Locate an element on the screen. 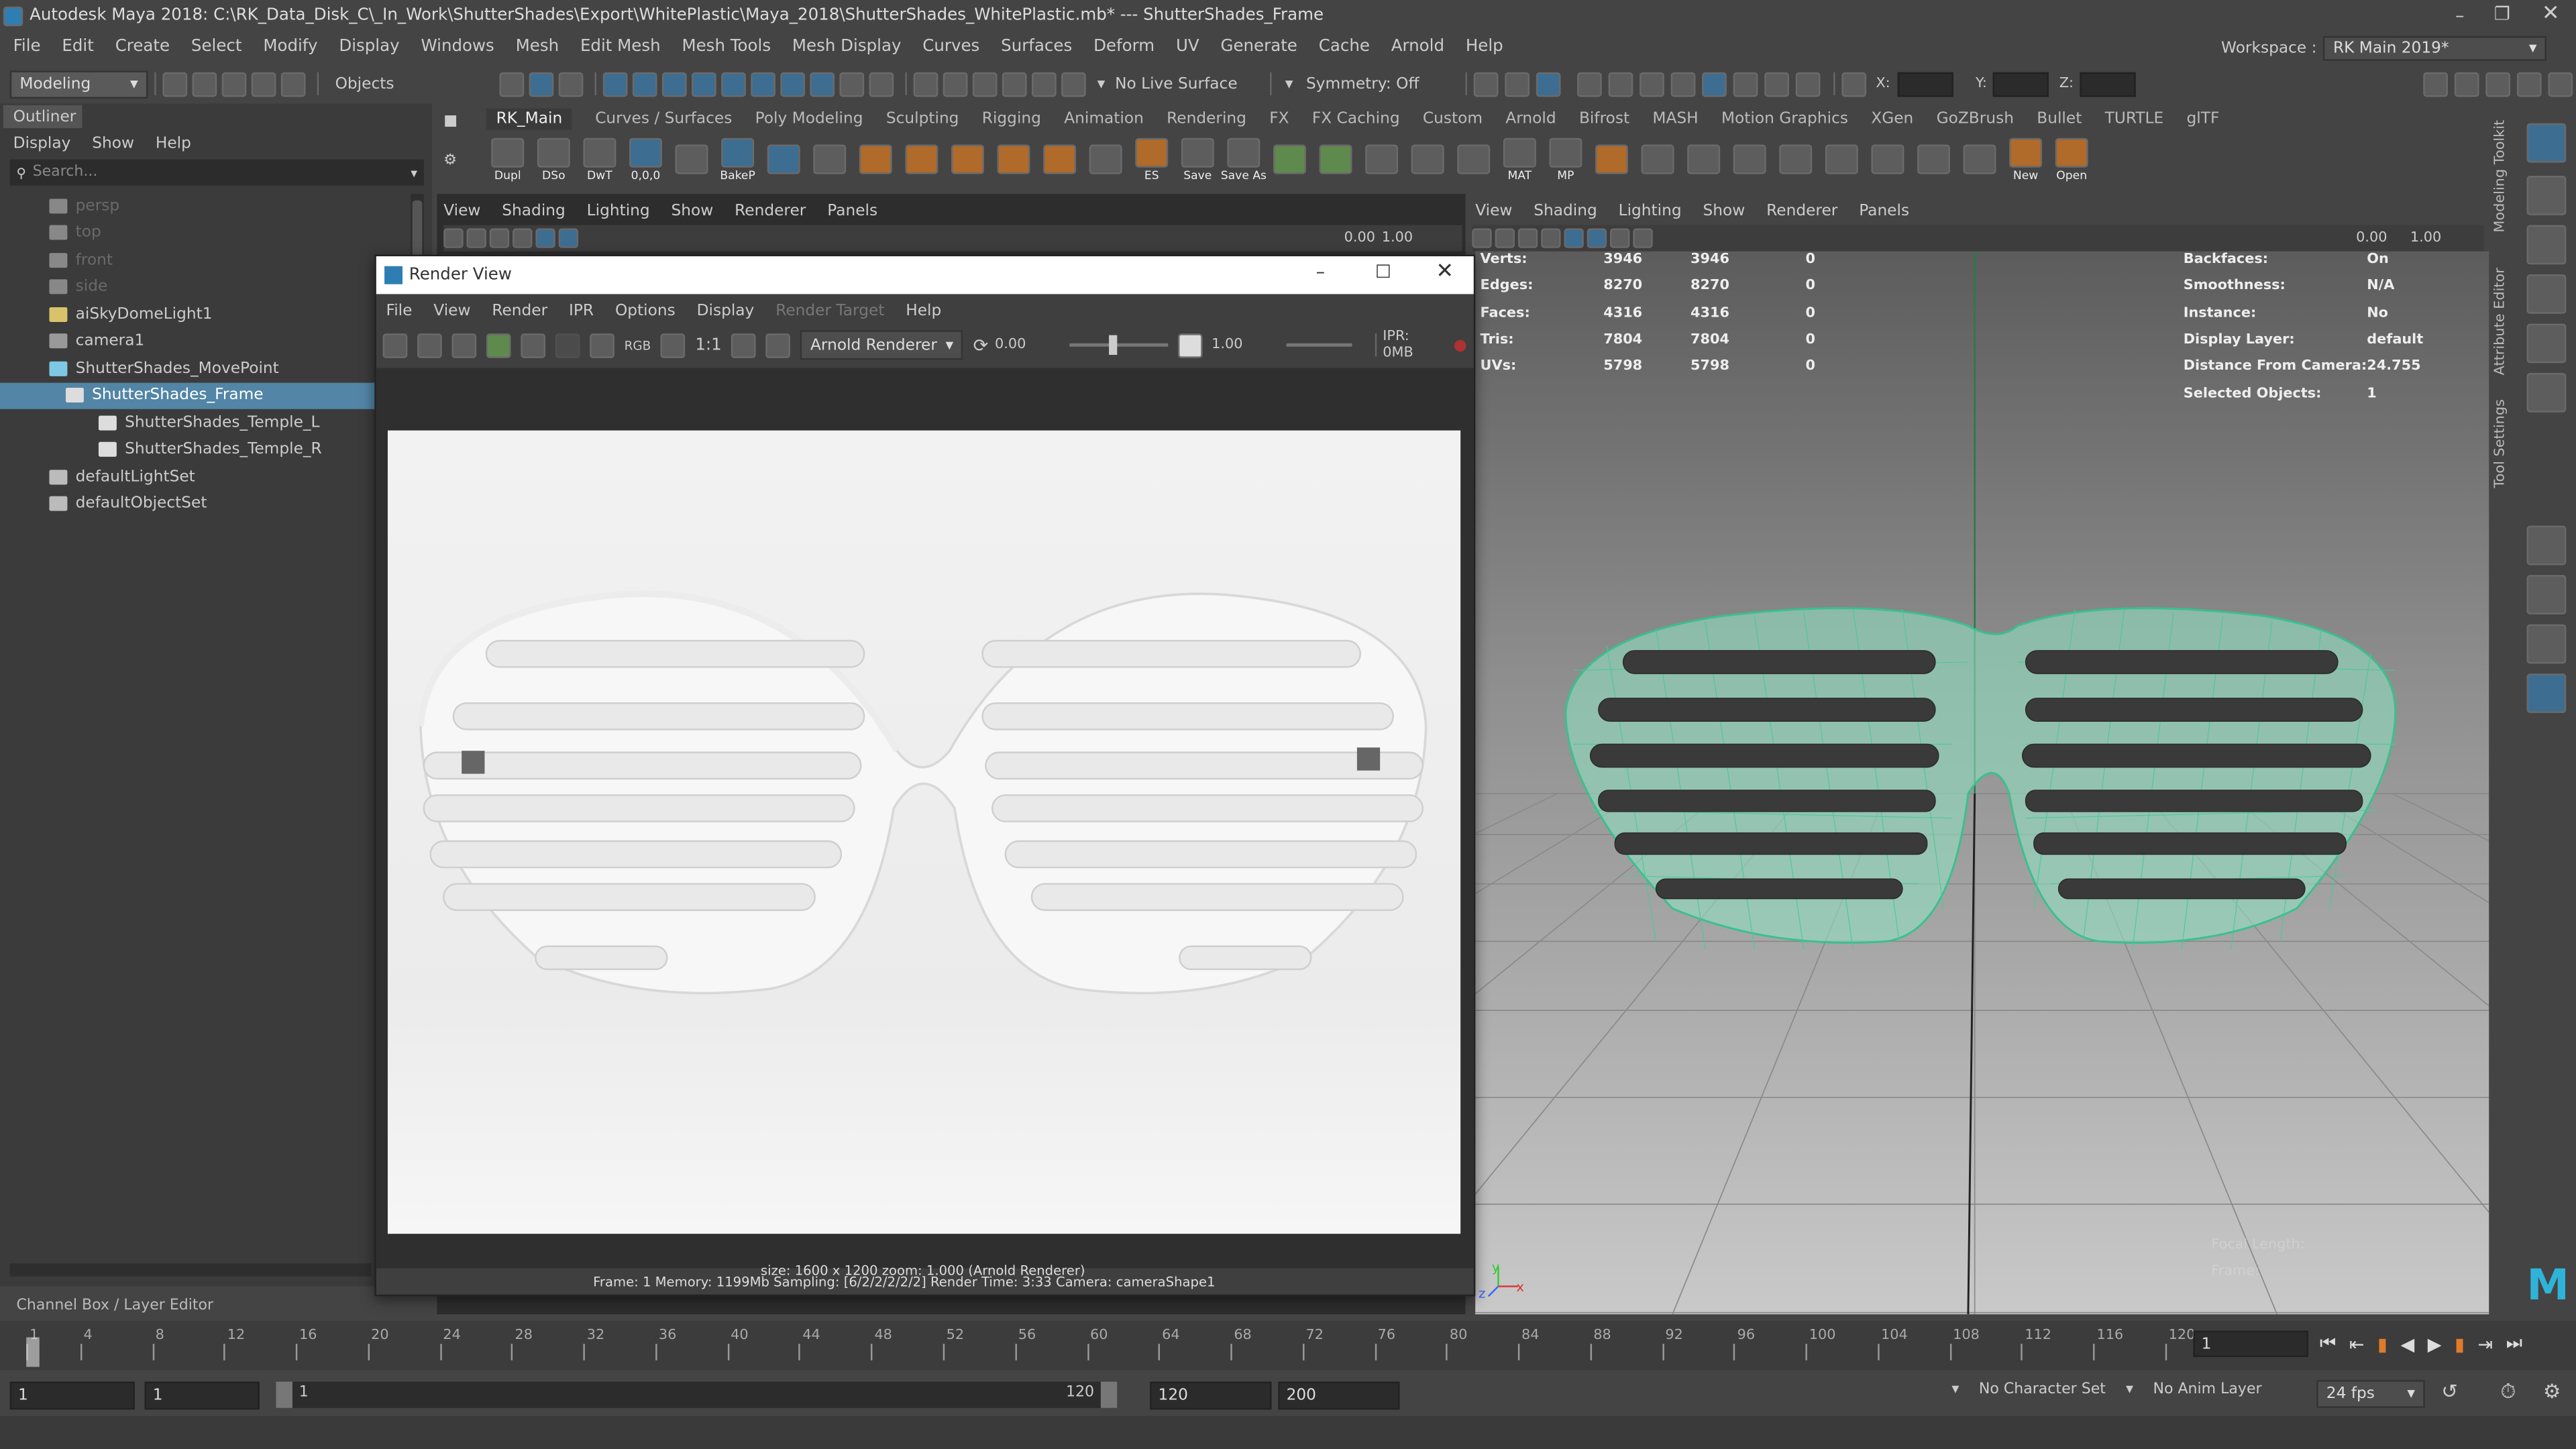  menu-display: Display is located at coordinates (369, 46).